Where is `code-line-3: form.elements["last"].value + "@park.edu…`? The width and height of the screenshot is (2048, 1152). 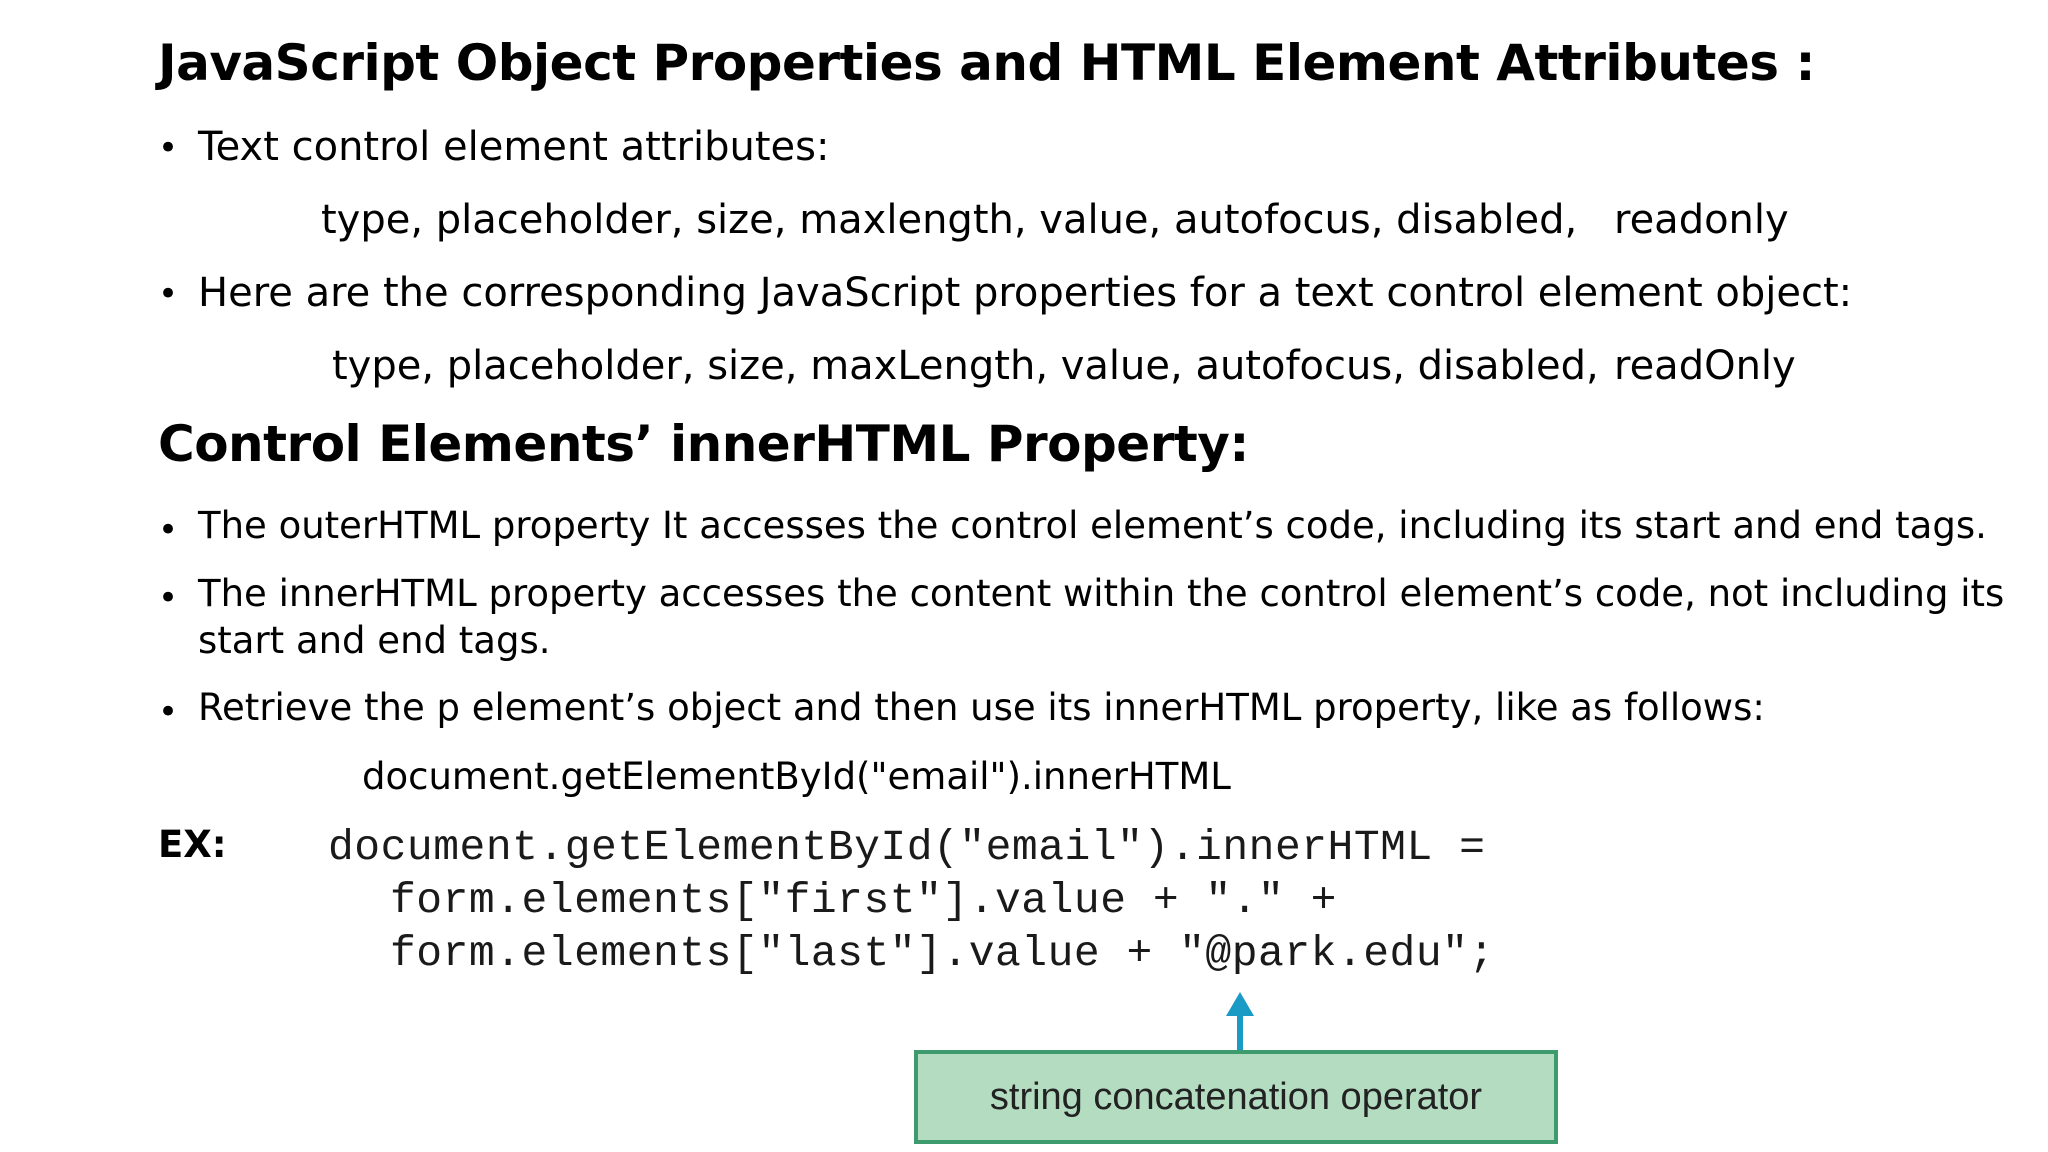
code-line-3: form.elements["last"].value + "@park.edu… is located at coordinates (942, 953).